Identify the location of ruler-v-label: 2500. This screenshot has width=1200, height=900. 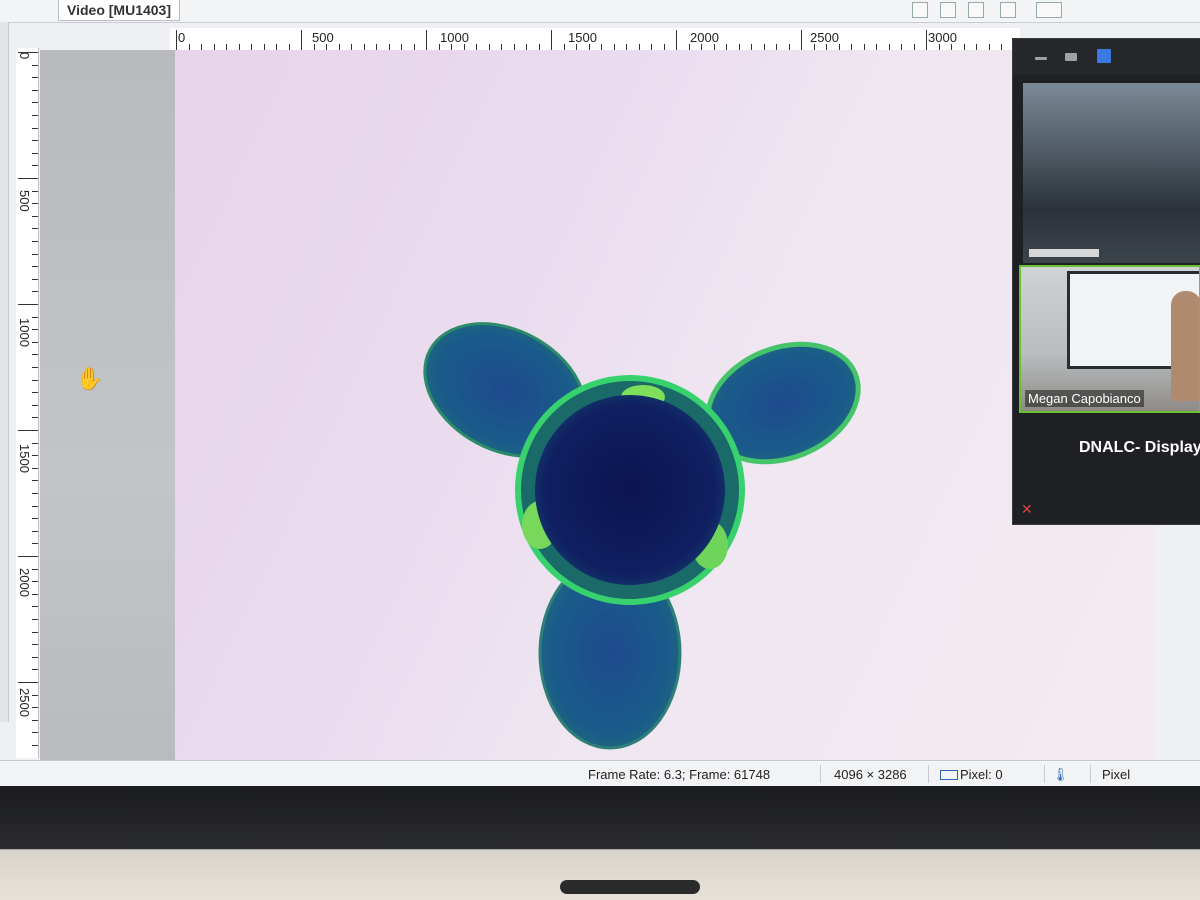
(24, 702).